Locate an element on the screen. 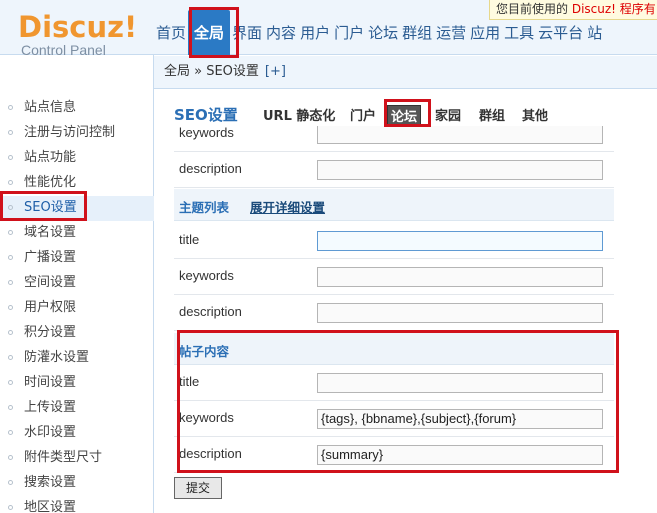  nav-apps: 应用 is located at coordinates (485, 37).